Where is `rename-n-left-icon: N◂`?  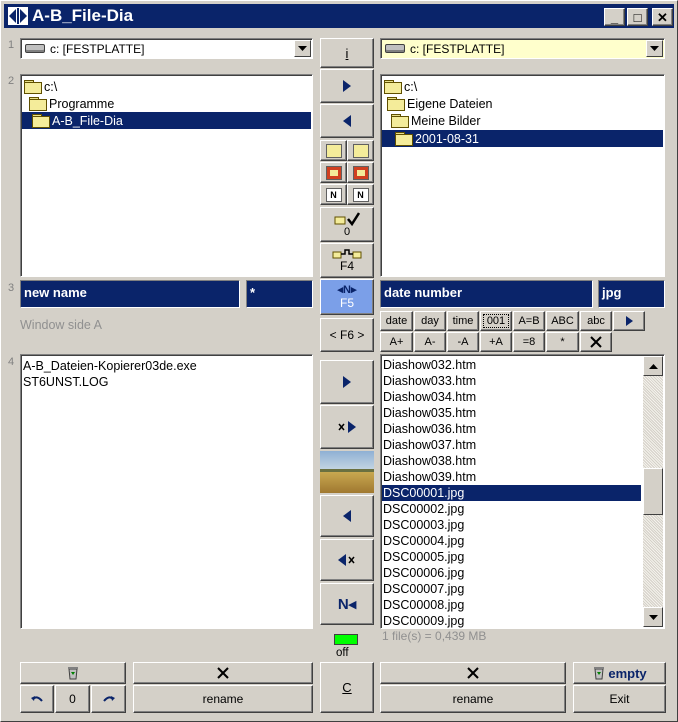 rename-n-left-icon: N◂ is located at coordinates (347, 604).